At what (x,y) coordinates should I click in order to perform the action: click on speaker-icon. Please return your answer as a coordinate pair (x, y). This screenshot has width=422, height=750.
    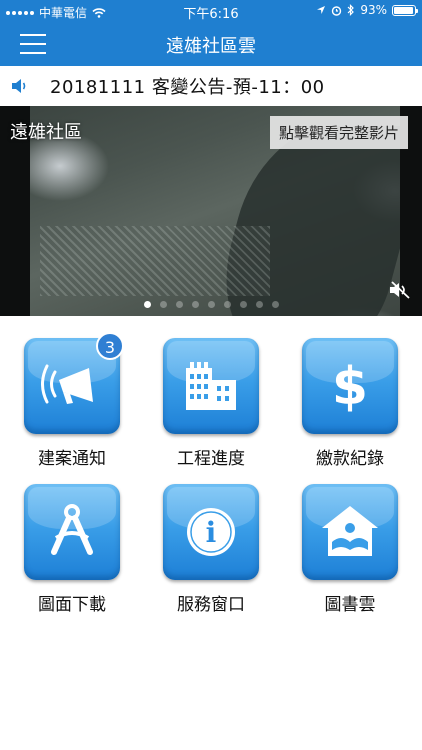
    Looking at the image, I should click on (19, 86).